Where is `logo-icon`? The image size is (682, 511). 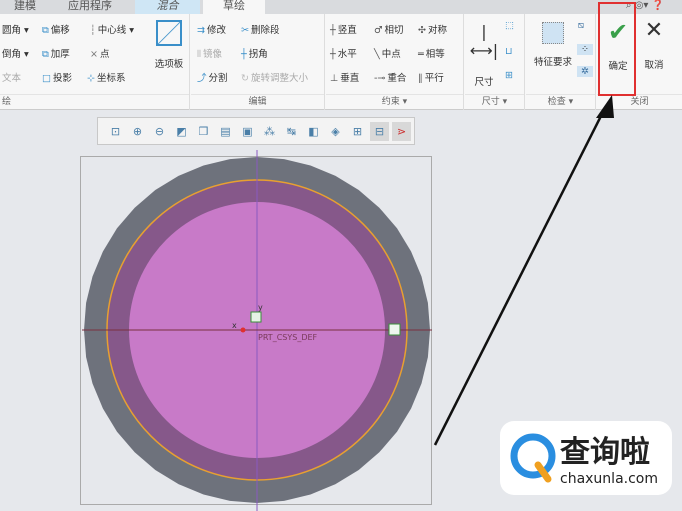
logo-icon is located at coordinates (533, 458).